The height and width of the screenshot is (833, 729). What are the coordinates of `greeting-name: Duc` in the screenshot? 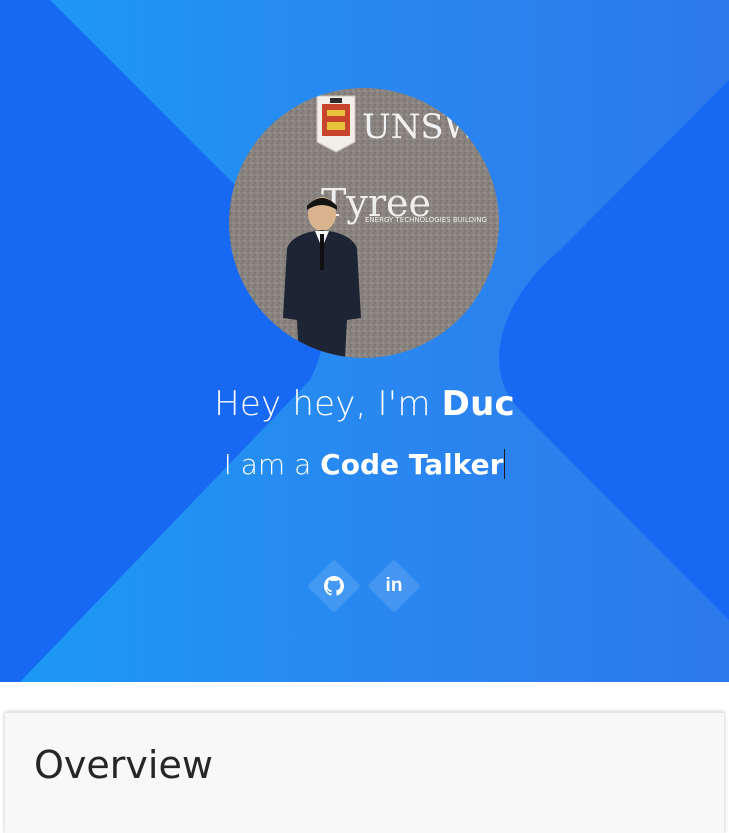 It's located at (478, 404).